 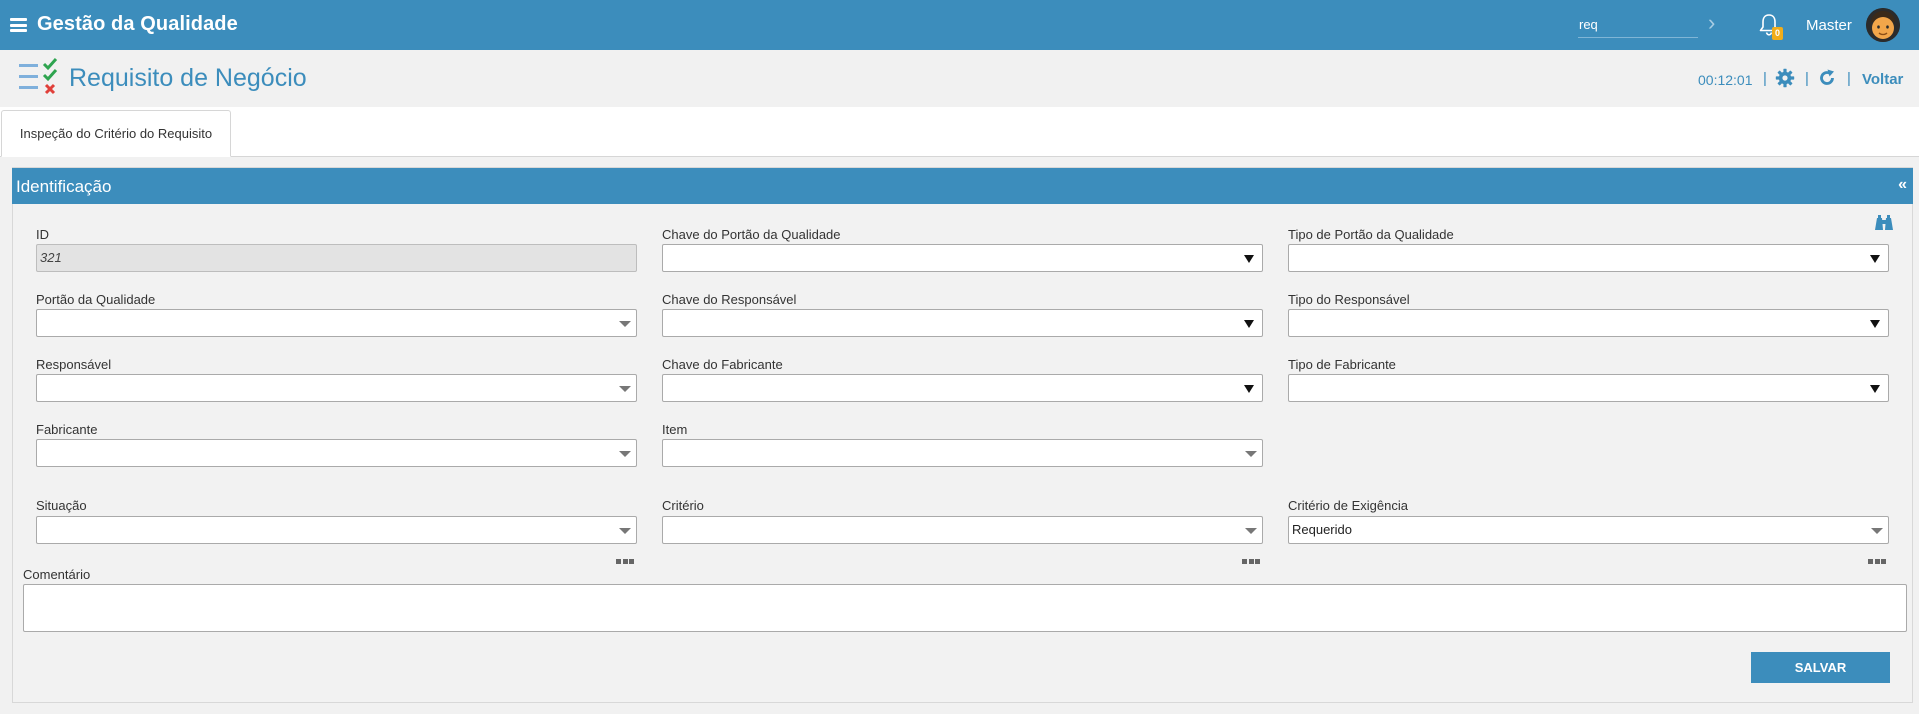 I want to click on portao-label: Portão da Qualidade, so click(x=96, y=299).